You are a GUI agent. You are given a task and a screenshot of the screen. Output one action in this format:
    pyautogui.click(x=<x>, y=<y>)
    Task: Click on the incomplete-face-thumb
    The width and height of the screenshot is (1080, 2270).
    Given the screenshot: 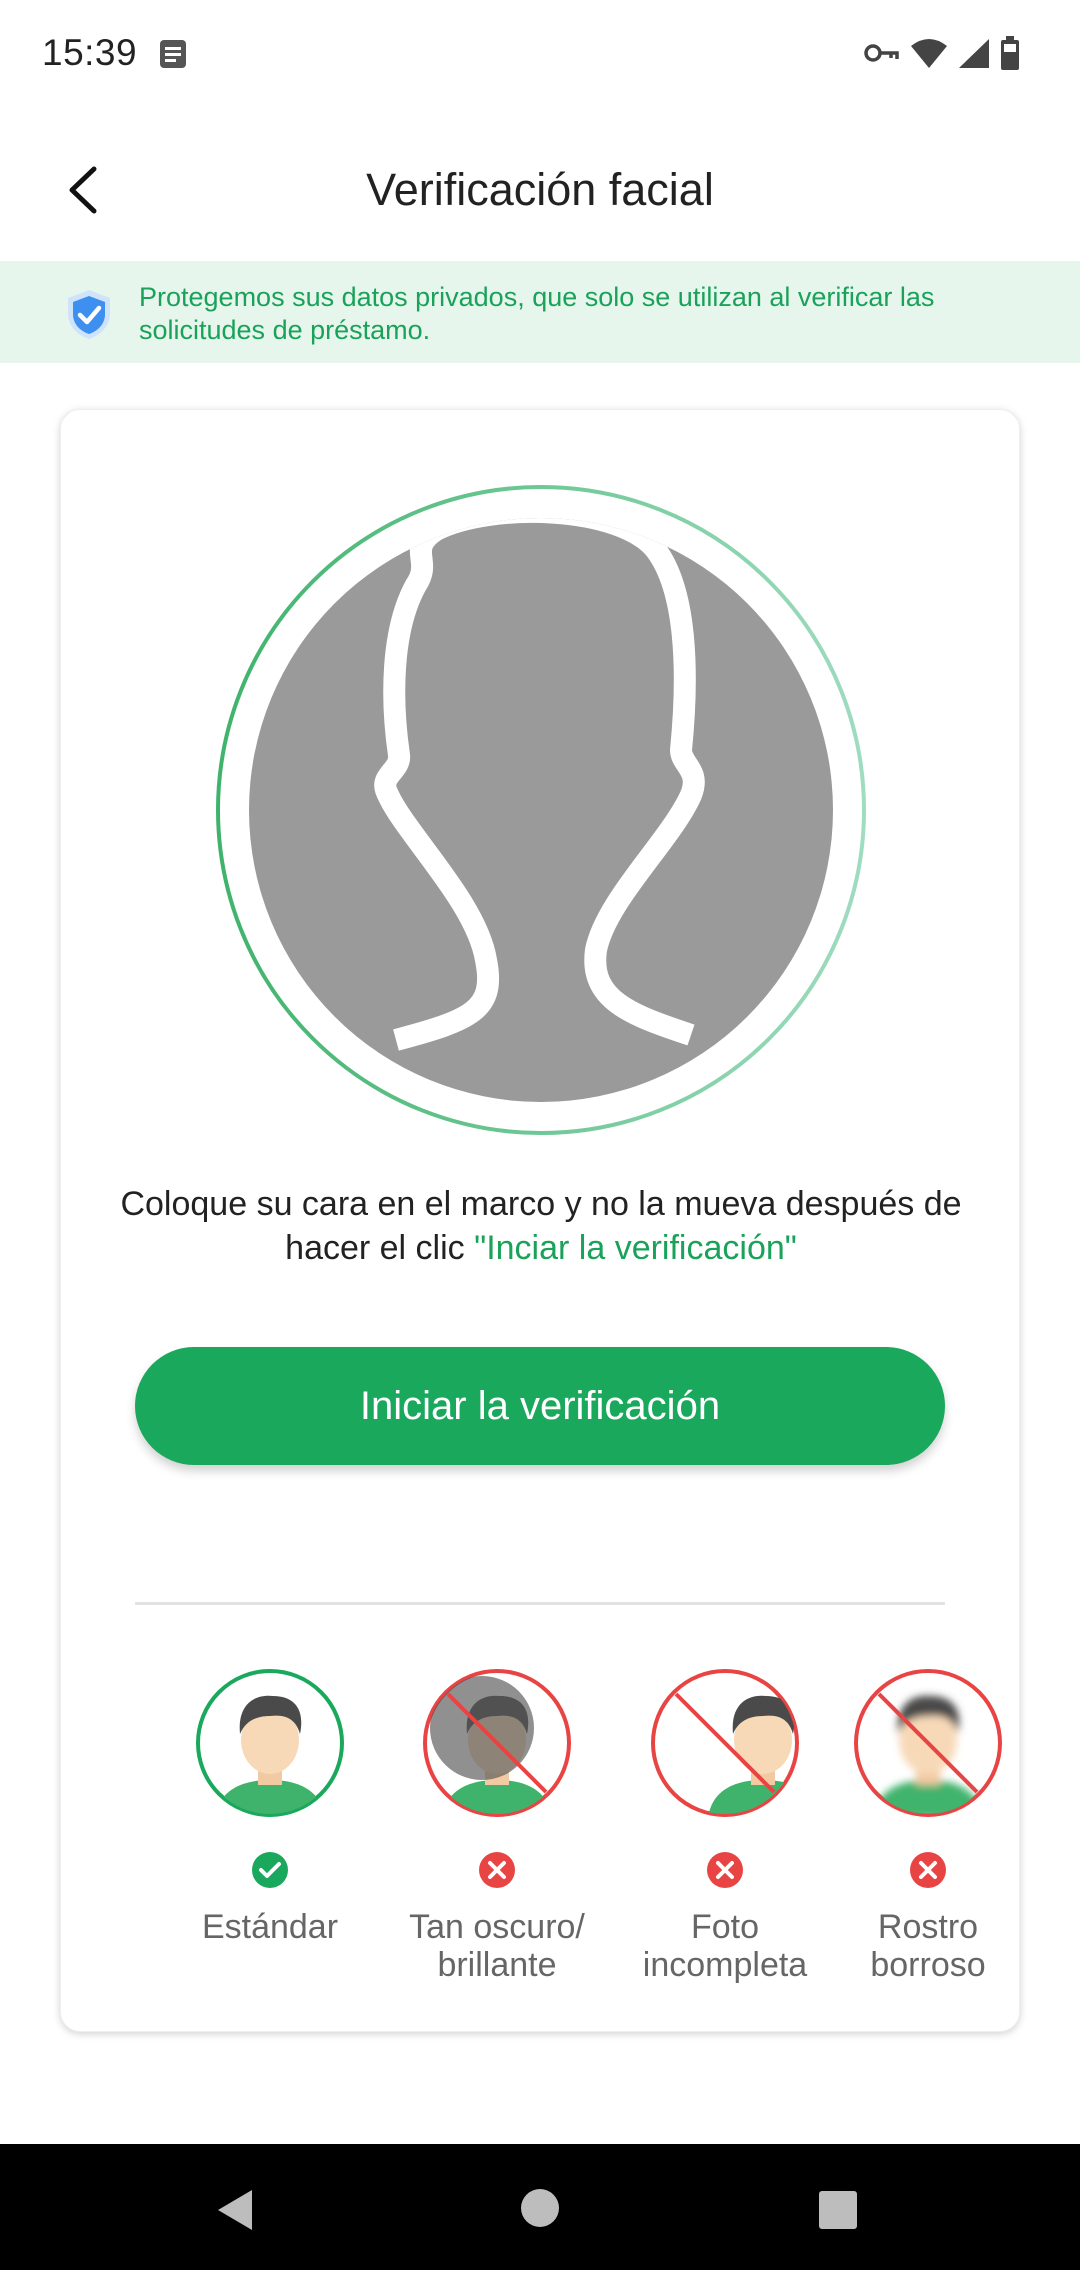 What is the action you would take?
    pyautogui.click(x=725, y=1743)
    